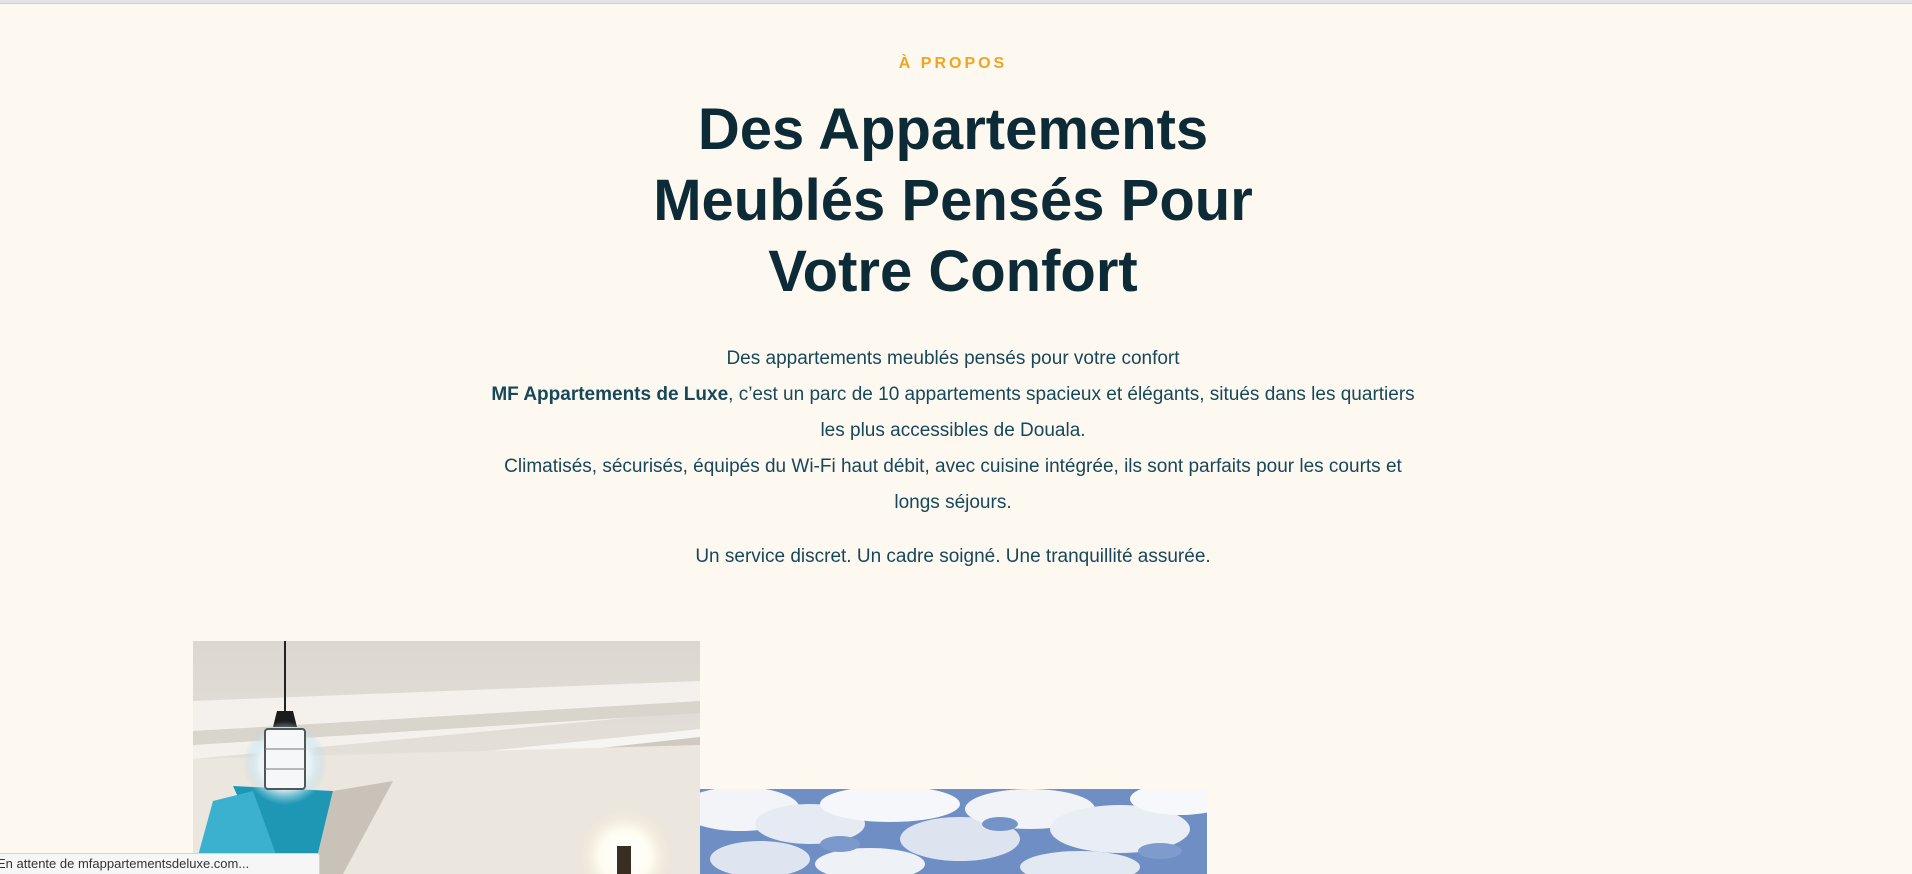  Describe the element at coordinates (446, 757) in the screenshot. I see `apartment-interior-photo` at that location.